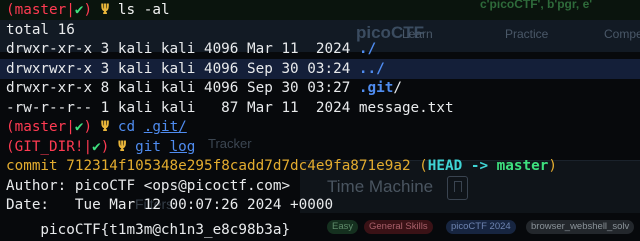  What do you see at coordinates (376, 88) in the screenshot?
I see `entry-name: .git` at bounding box center [376, 88].